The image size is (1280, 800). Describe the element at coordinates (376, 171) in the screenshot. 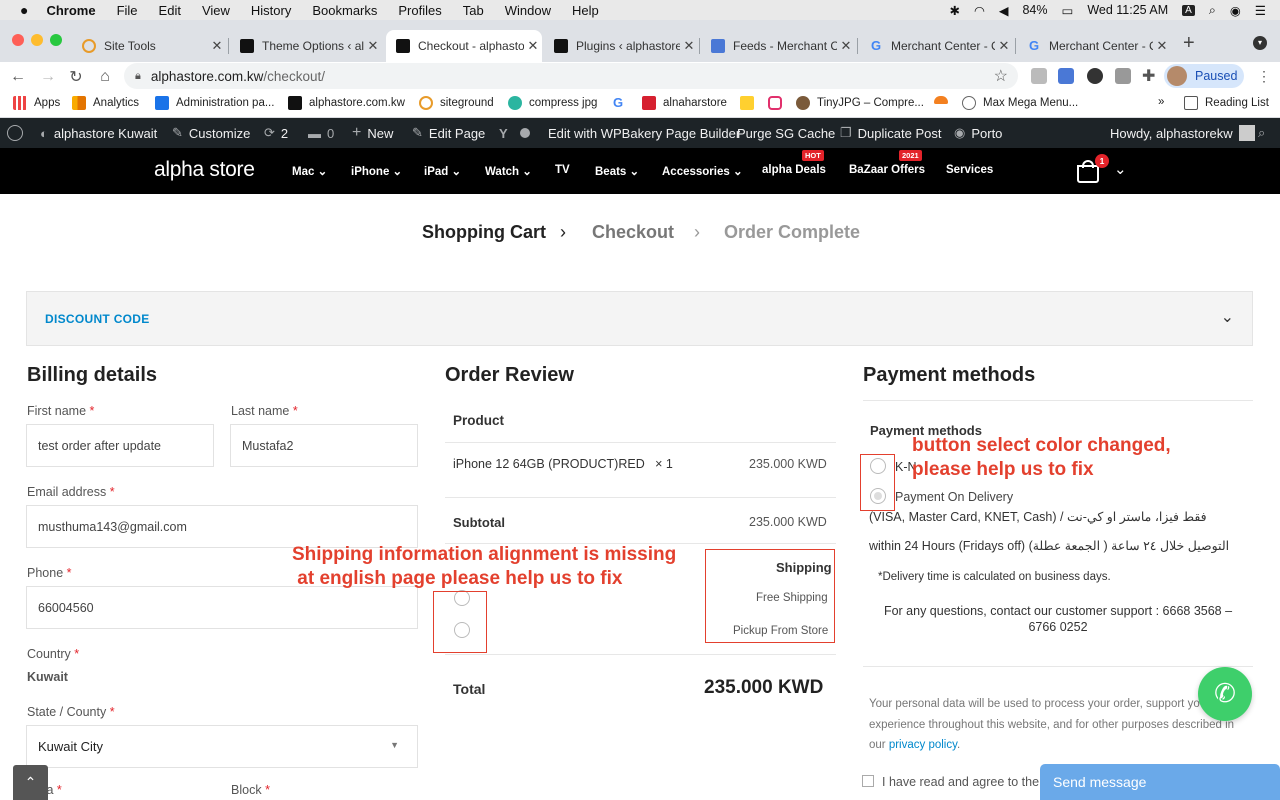

I see `nav-iphone: iPhone ⌄` at that location.